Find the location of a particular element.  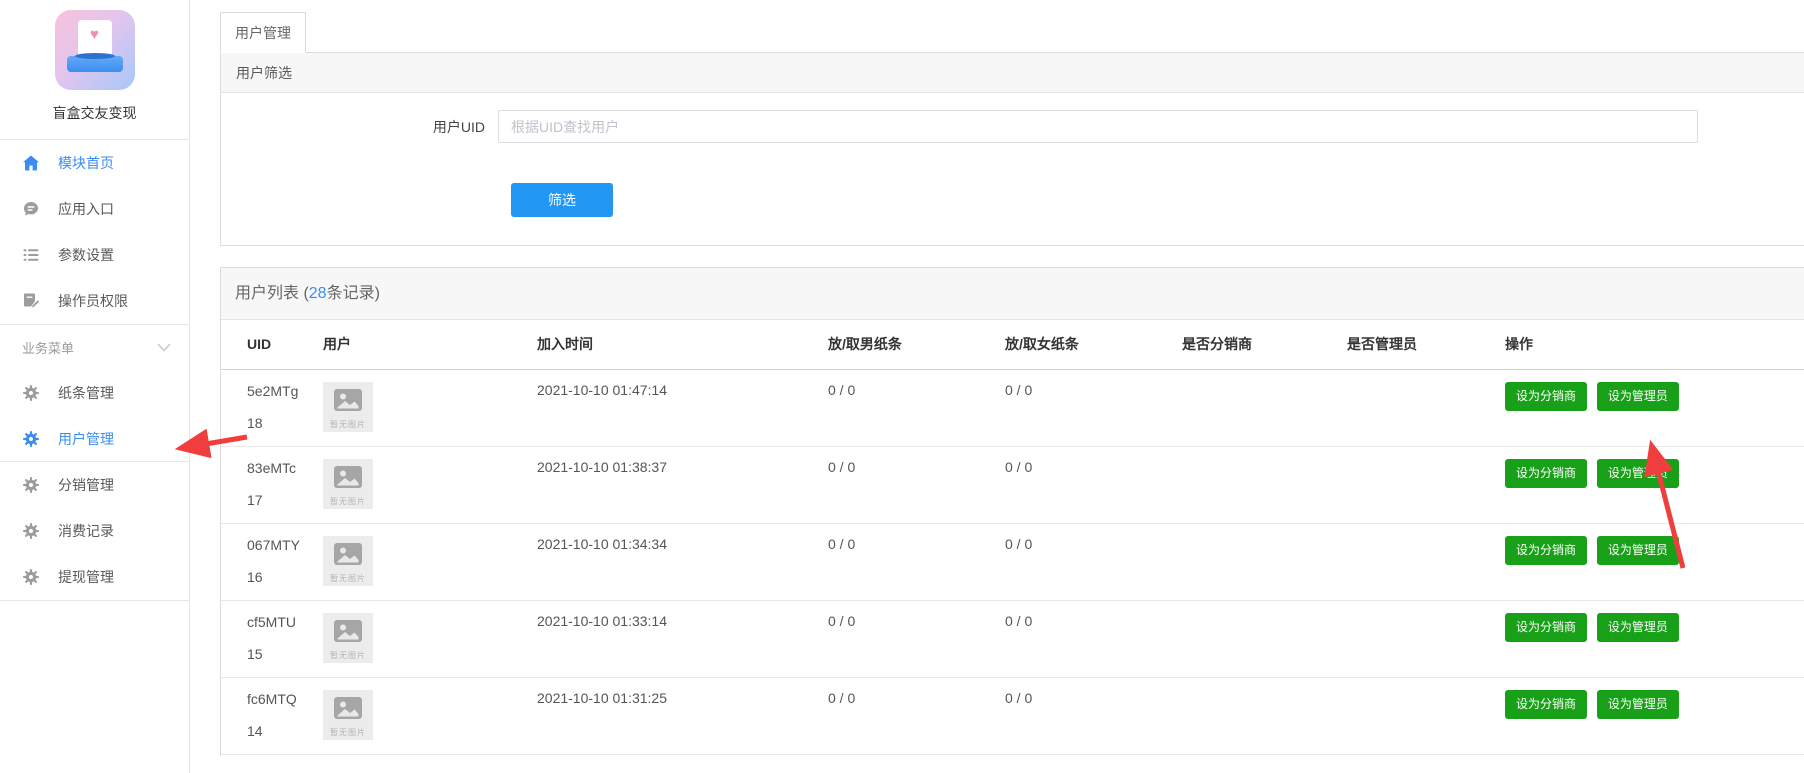

uid-value: fc6MTQ is located at coordinates (272, 698).